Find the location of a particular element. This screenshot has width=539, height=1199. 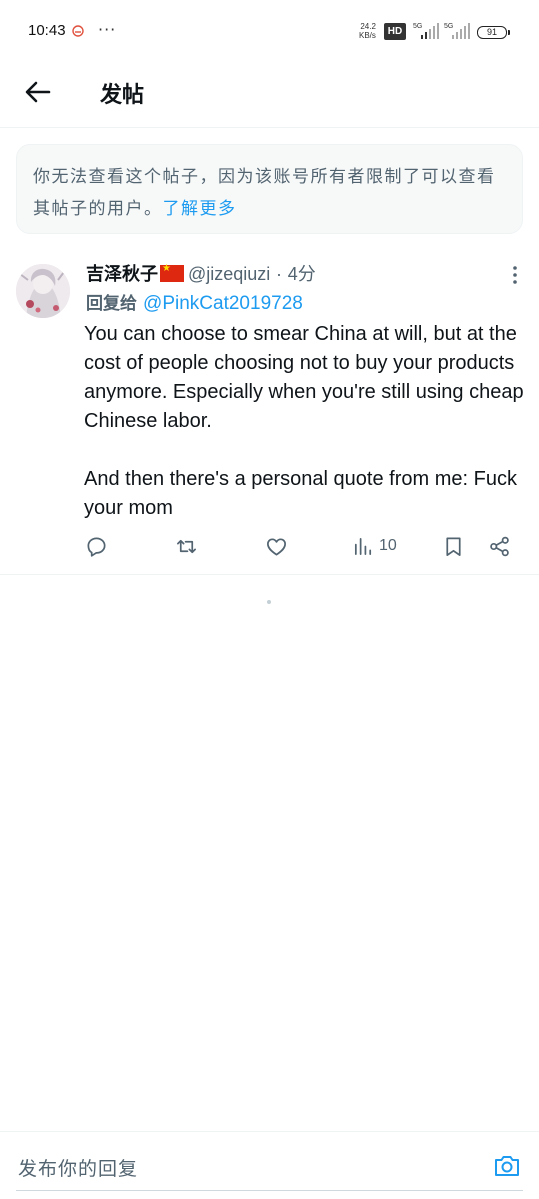

bookmark-button is located at coordinates (453, 546).